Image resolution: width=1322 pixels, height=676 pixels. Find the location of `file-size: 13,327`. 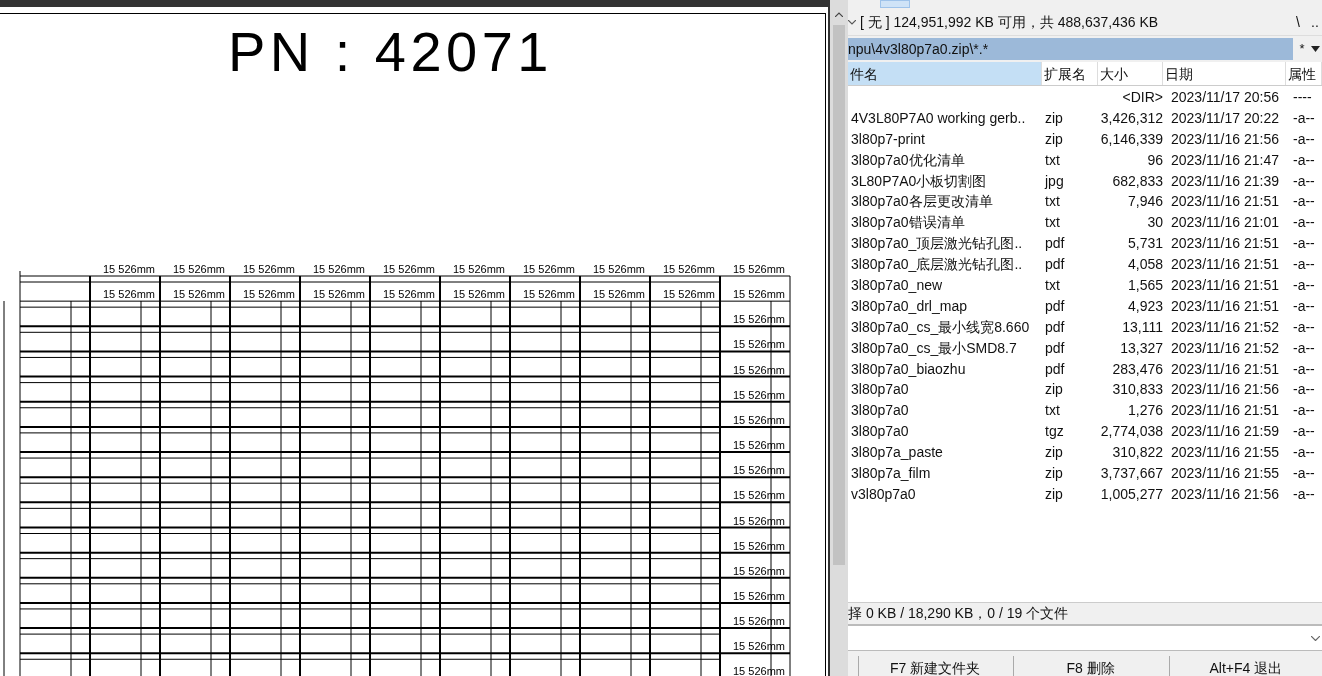

file-size: 13,327 is located at coordinates (1141, 348).